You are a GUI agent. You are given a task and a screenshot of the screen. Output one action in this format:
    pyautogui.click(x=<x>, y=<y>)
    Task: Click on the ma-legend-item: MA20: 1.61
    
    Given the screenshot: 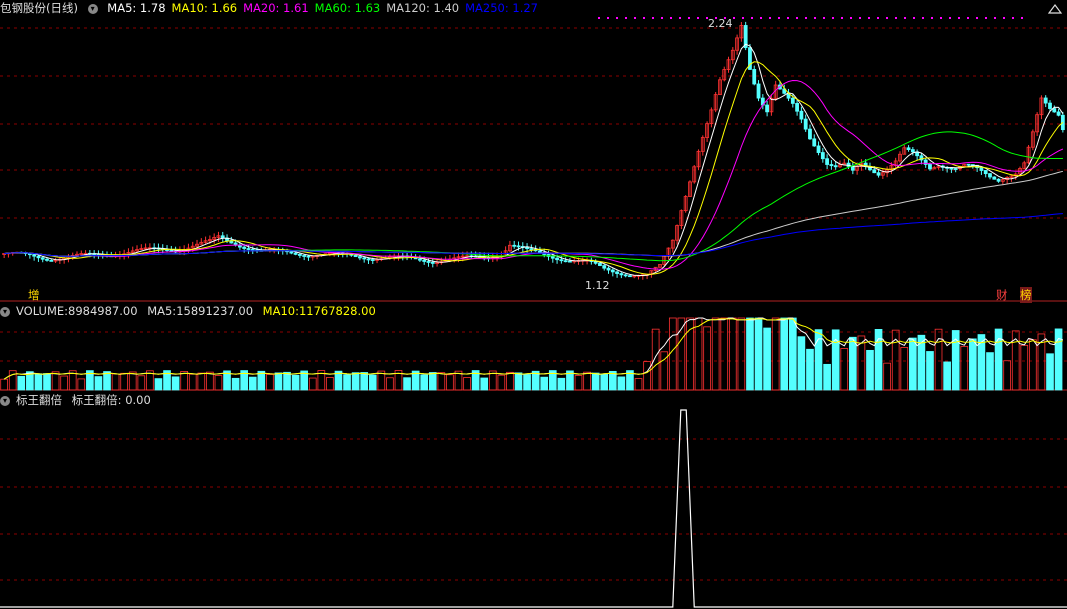 What is the action you would take?
    pyautogui.click(x=276, y=8)
    